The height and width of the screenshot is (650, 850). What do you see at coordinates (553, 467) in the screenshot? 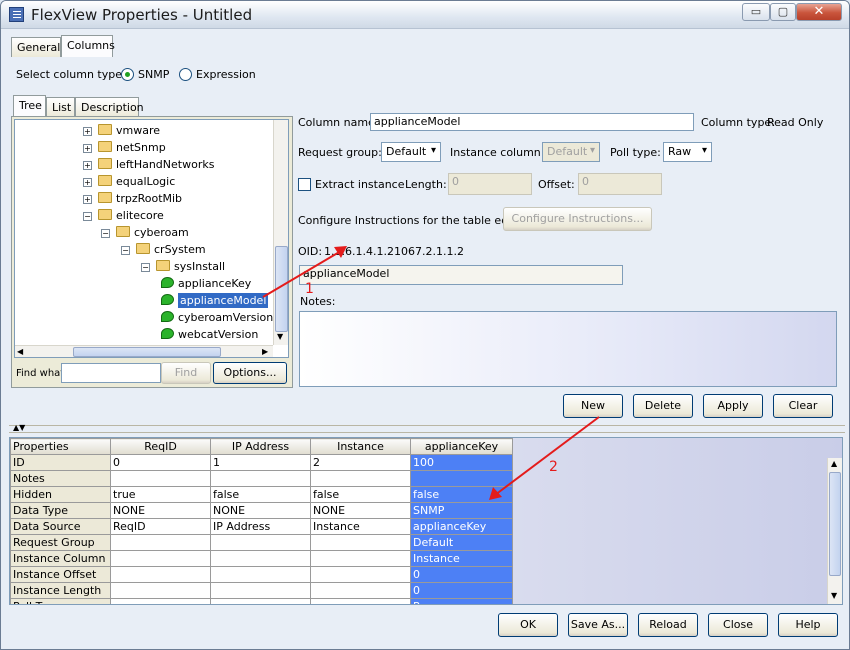
I see `annotation-label-2: 2` at bounding box center [553, 467].